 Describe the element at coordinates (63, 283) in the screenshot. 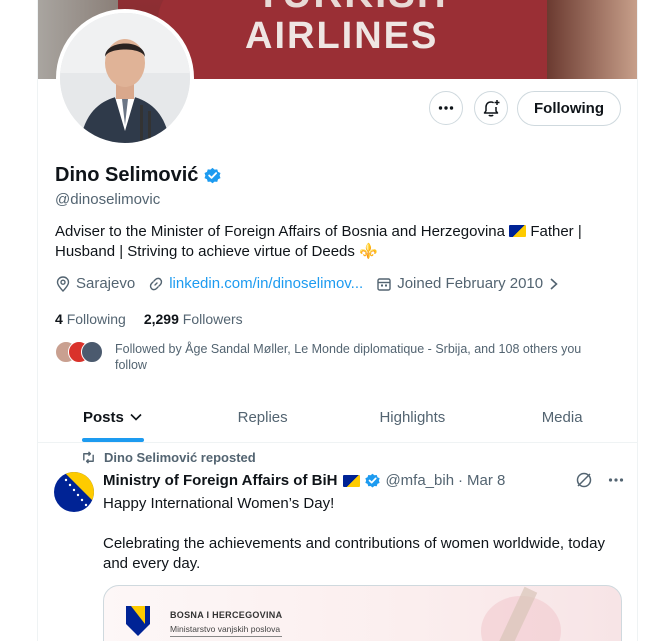

I see `location-icon` at that location.